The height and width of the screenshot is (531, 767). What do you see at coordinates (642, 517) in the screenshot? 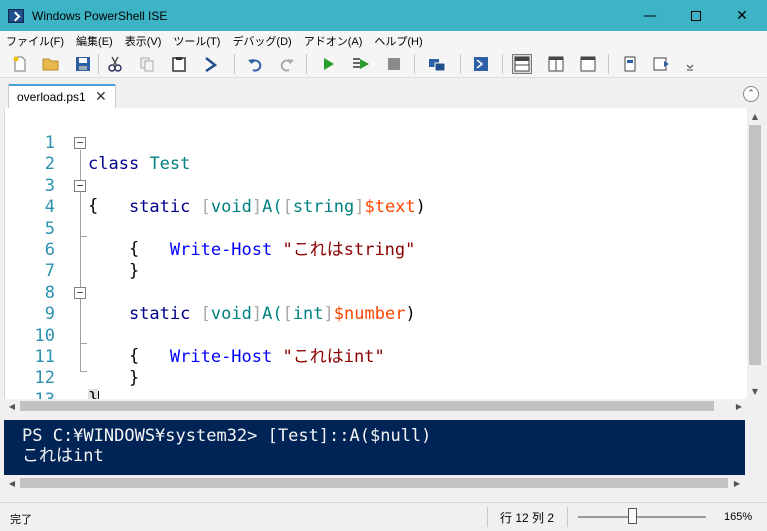
I see `zoom-slider-track` at bounding box center [642, 517].